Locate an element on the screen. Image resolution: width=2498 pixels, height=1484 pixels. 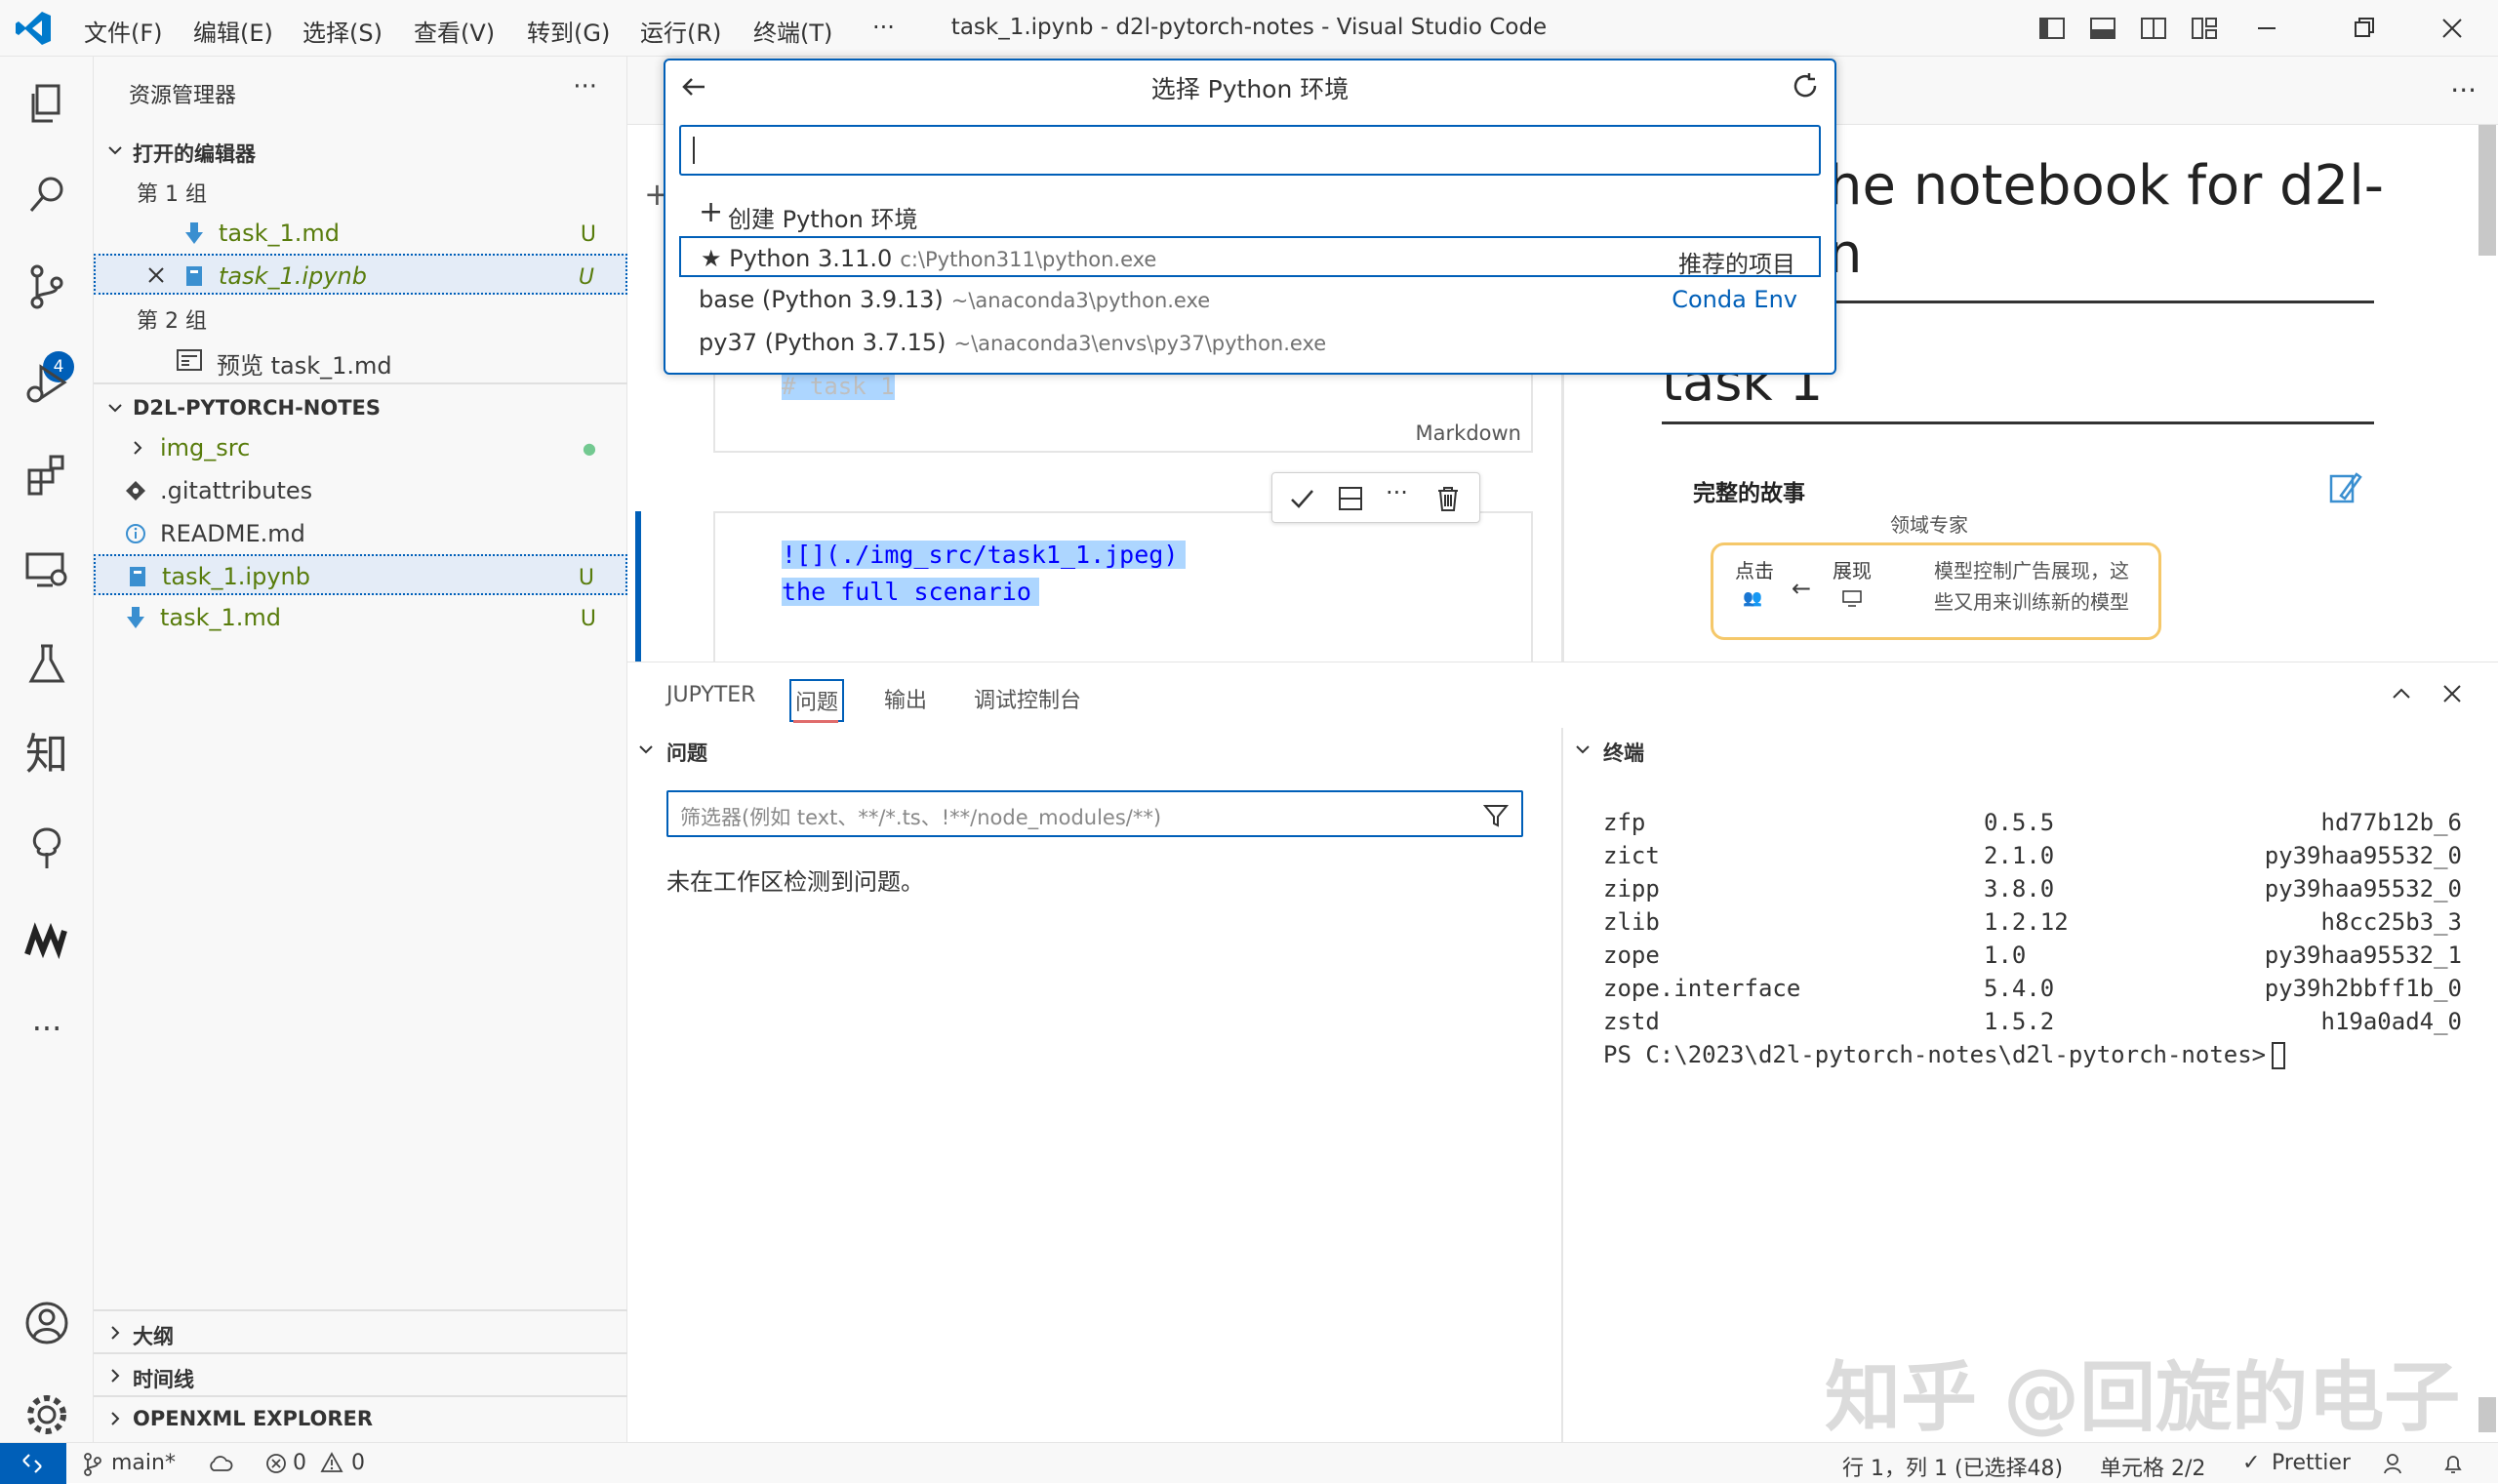
activity-bar: 4 知 ··· is located at coordinates (47, 749).